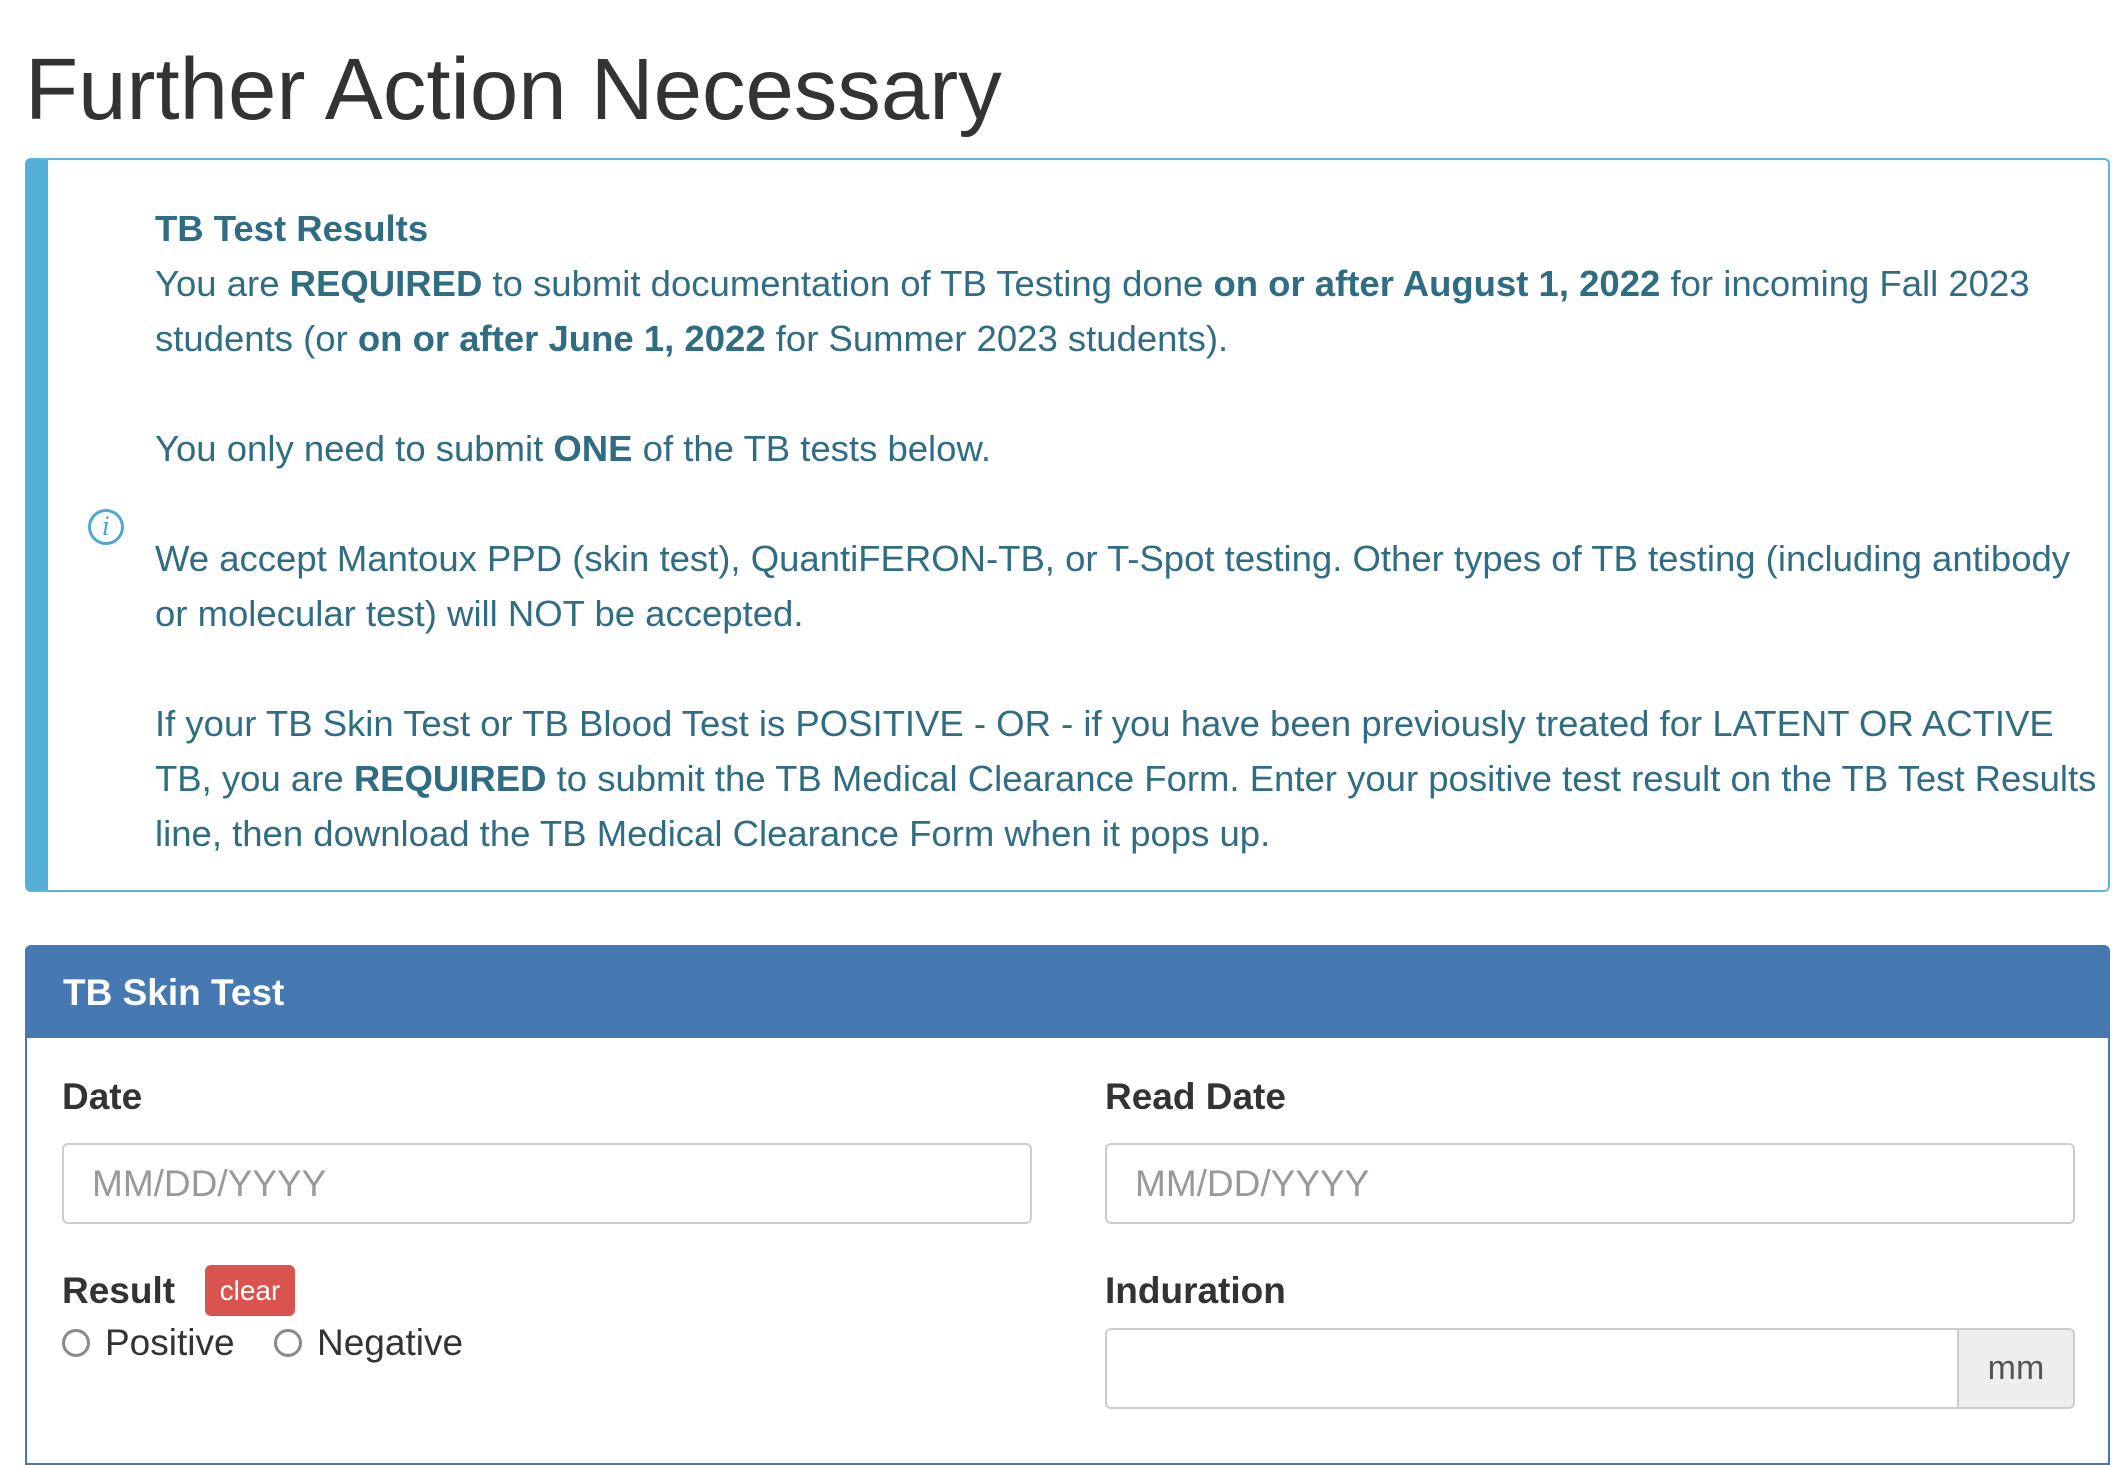  I want to click on alert-emphasis: on or after June 1, 2022, so click(561, 338).